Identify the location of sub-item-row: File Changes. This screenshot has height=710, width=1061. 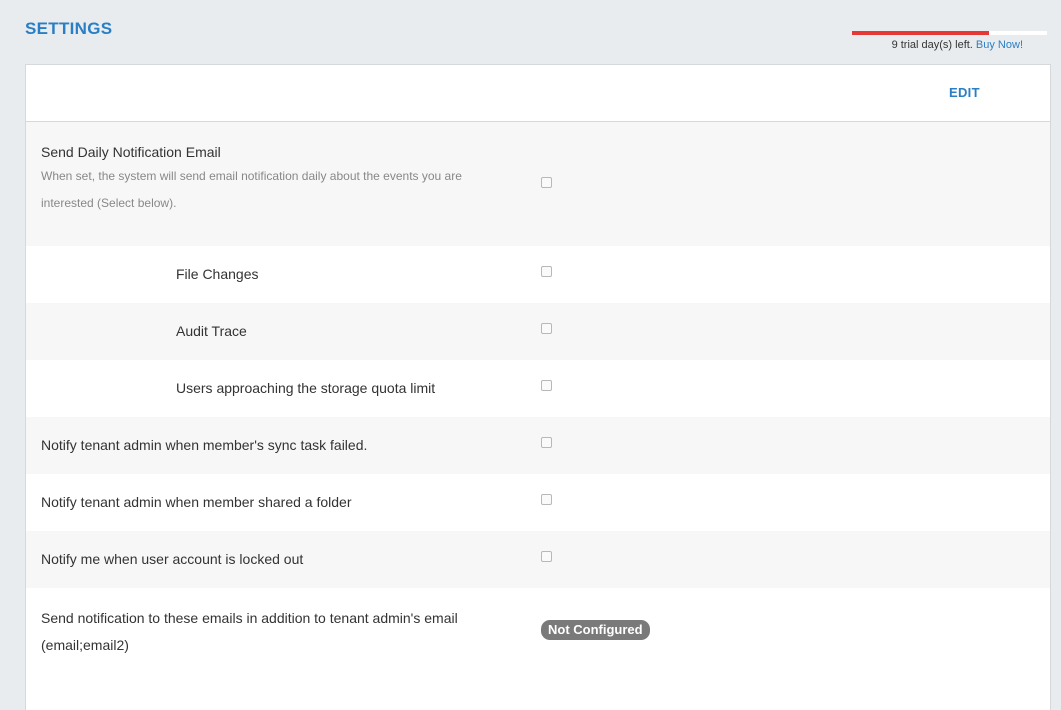
(538, 274).